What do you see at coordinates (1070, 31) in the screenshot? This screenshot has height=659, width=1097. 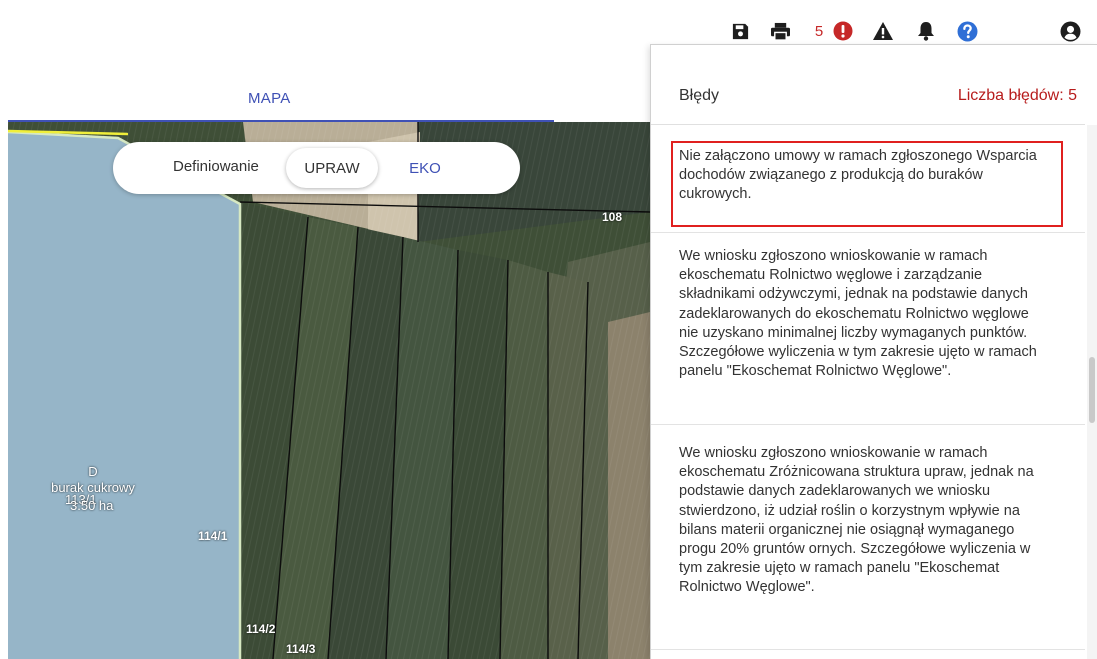 I see `user-icon` at bounding box center [1070, 31].